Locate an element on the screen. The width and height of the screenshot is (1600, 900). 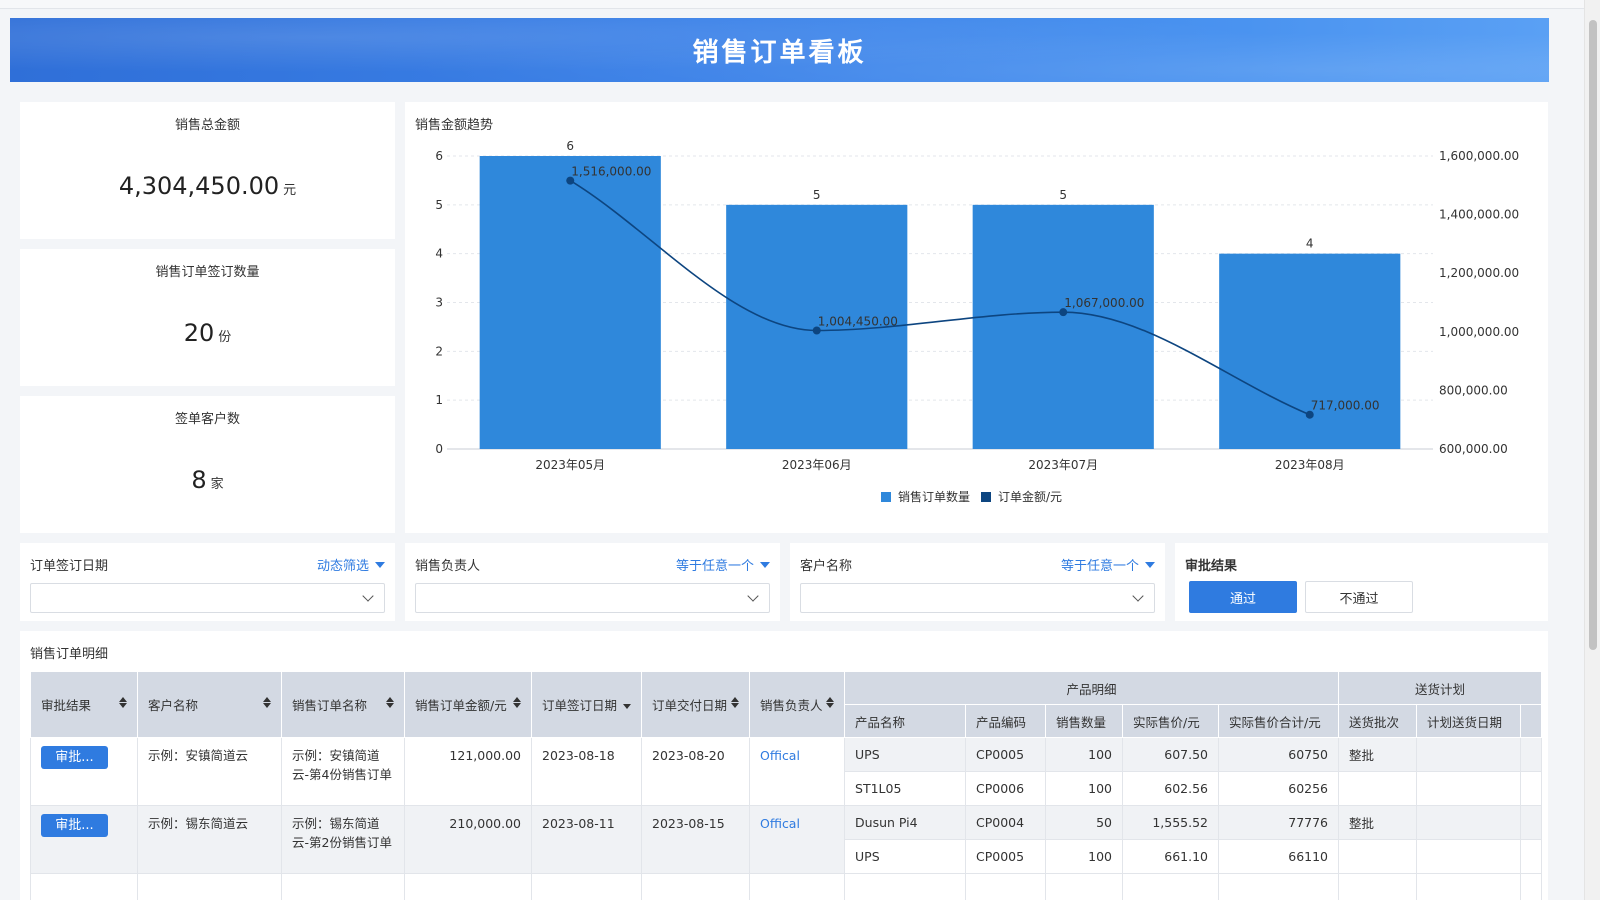
col-batch: 送货批次 is located at coordinates (1378, 721).